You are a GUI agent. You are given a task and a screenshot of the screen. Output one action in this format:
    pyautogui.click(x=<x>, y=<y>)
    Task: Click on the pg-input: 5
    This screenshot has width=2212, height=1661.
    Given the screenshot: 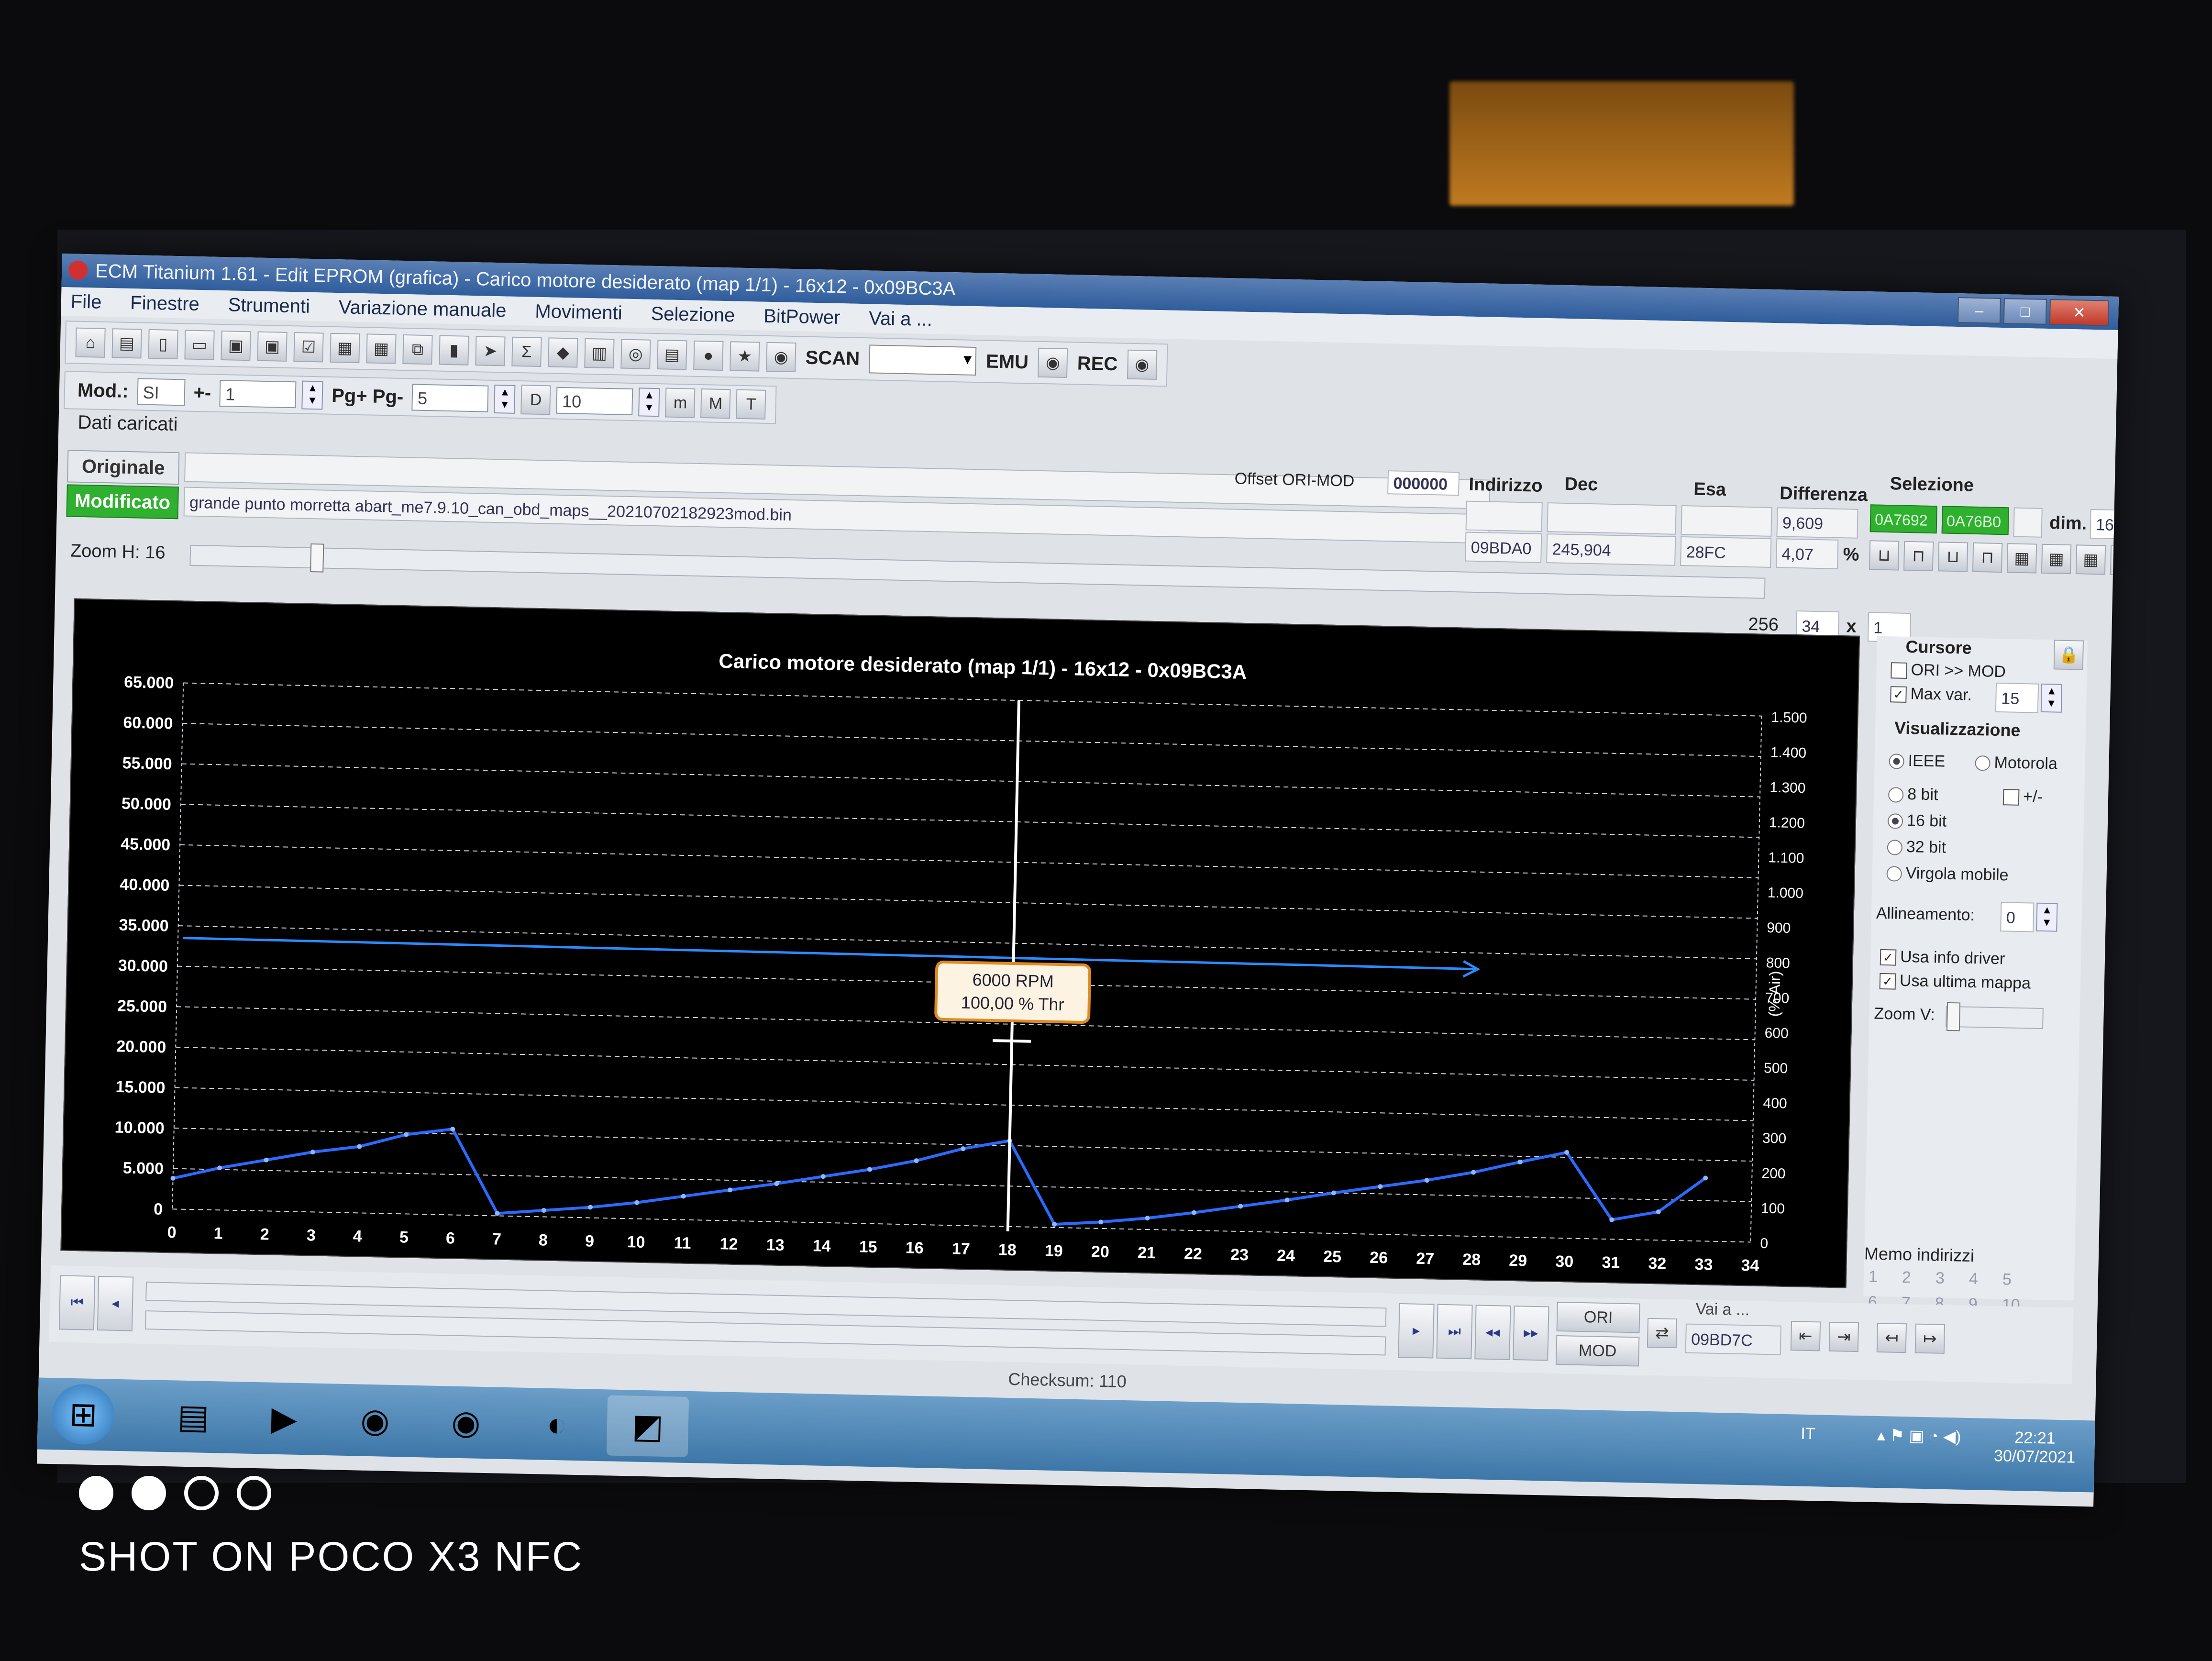 What is the action you would take?
    pyautogui.click(x=450, y=398)
    